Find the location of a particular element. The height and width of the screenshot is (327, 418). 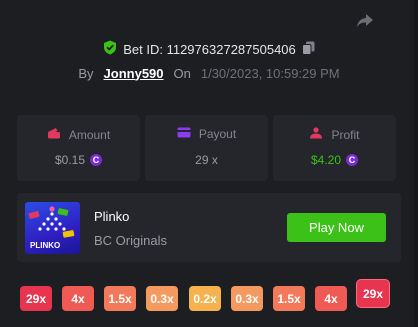

amount-value: $0.15 is located at coordinates (70, 160).